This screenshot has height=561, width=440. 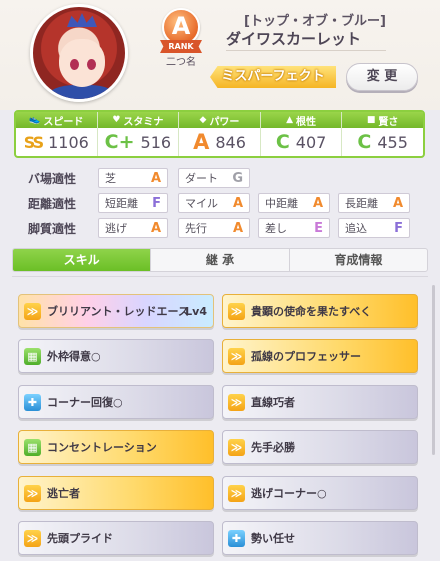 What do you see at coordinates (181, 62) in the screenshot?
I see `rank-label: 二つ名` at bounding box center [181, 62].